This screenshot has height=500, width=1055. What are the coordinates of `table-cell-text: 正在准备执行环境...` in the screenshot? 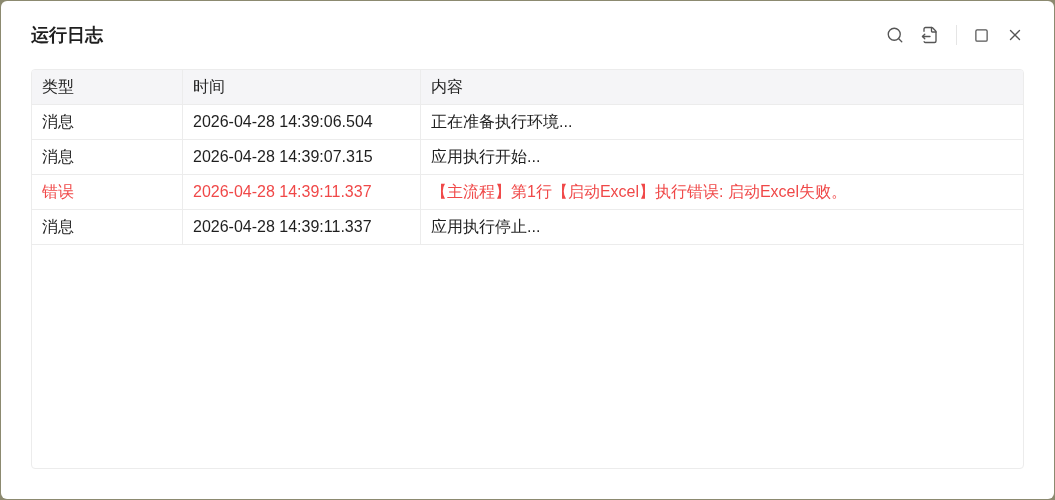 It's located at (502, 122).